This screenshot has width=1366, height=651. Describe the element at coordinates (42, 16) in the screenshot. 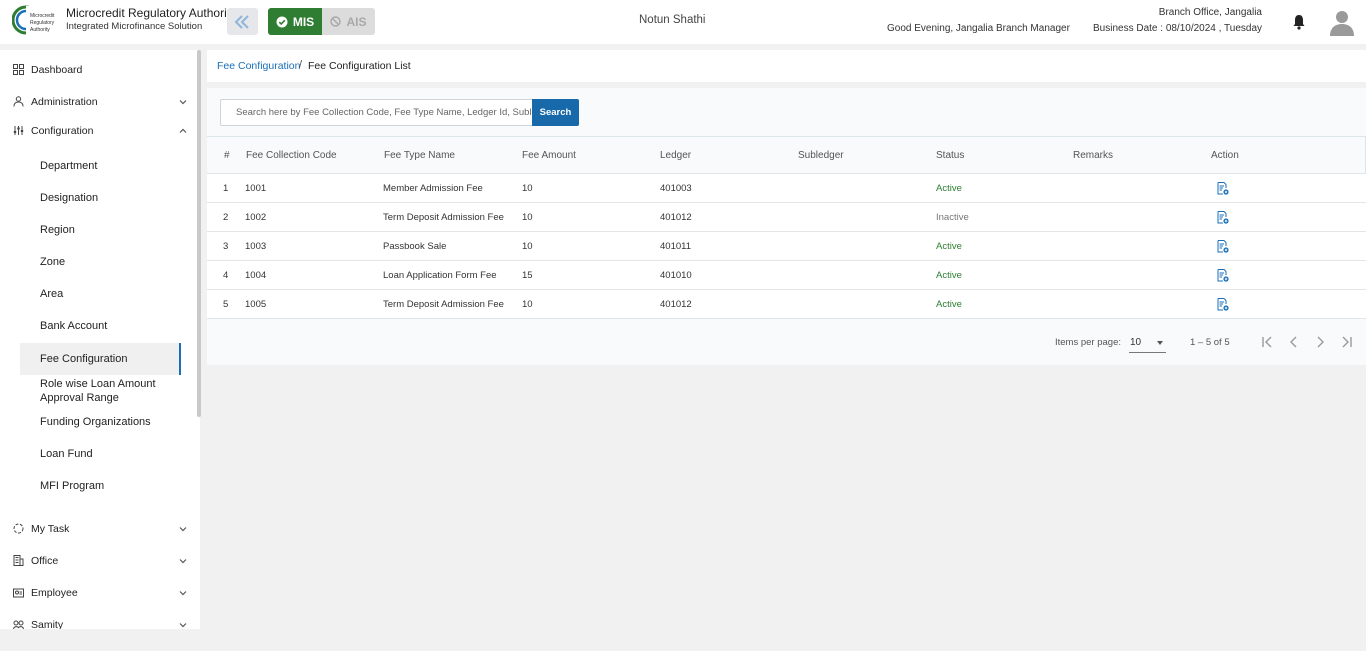

I see `svg-text: Microcredit` at that location.